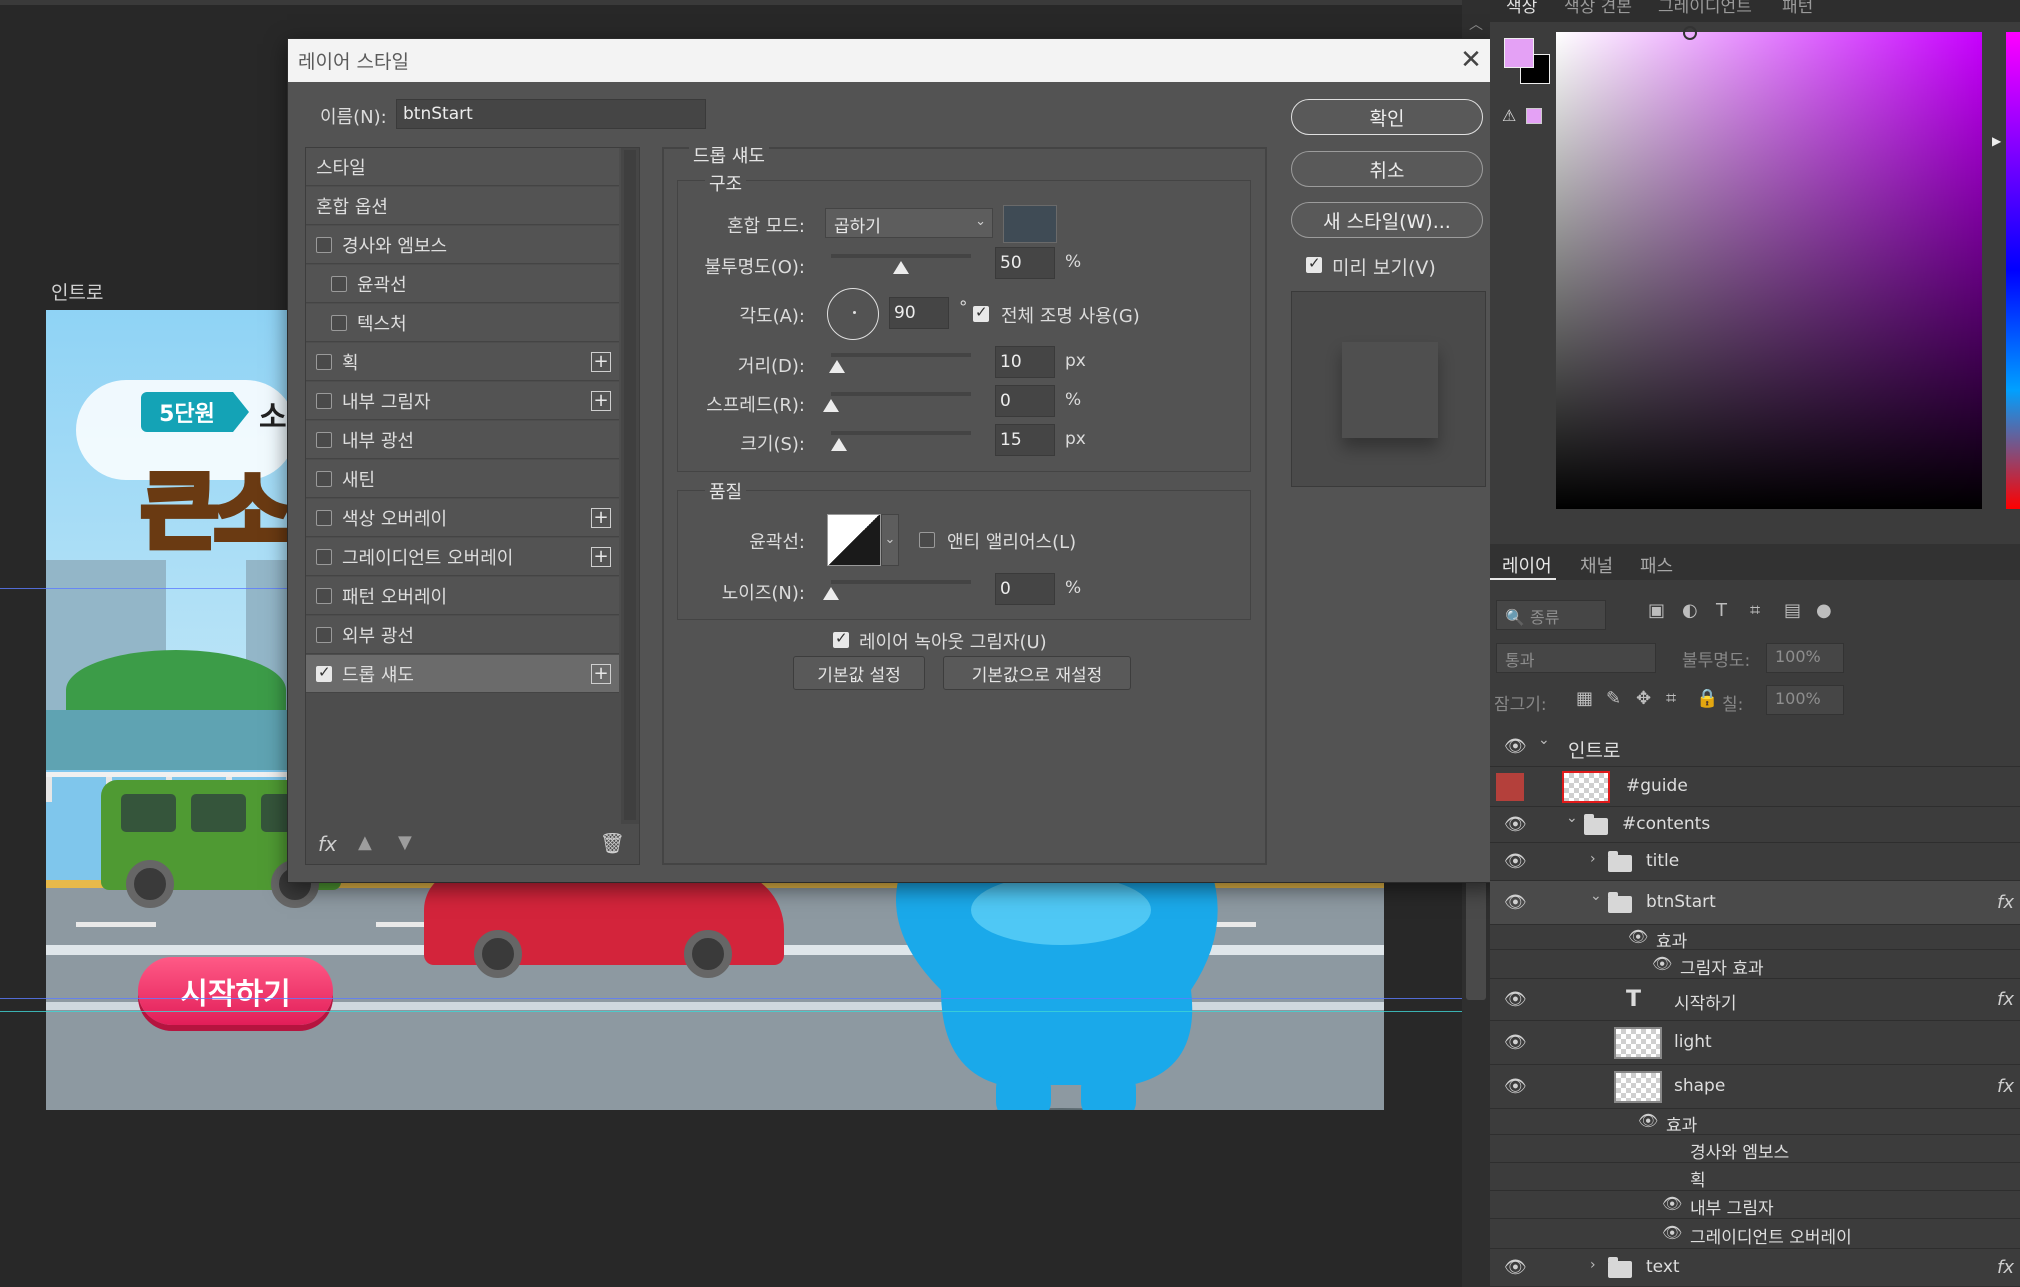  What do you see at coordinates (2005, 1267) in the screenshot?
I see `fx-badge: fx` at bounding box center [2005, 1267].